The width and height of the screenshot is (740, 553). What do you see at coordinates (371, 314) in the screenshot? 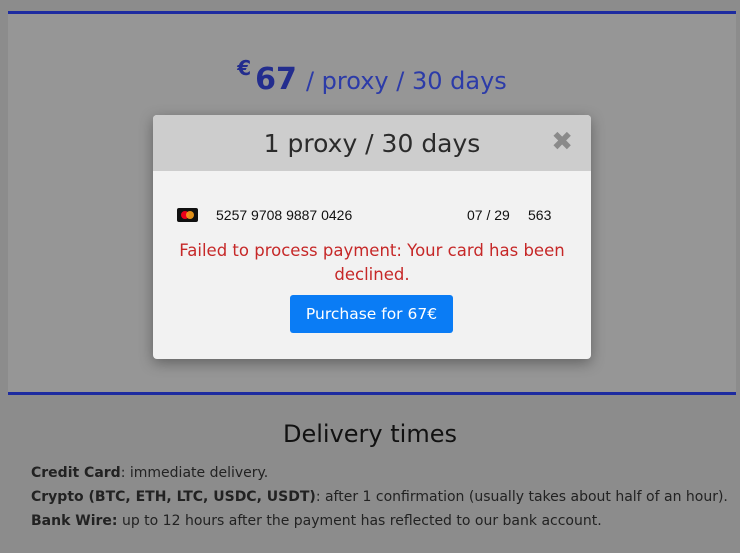
I see `purchase-button: Purchase for 67€` at bounding box center [371, 314].